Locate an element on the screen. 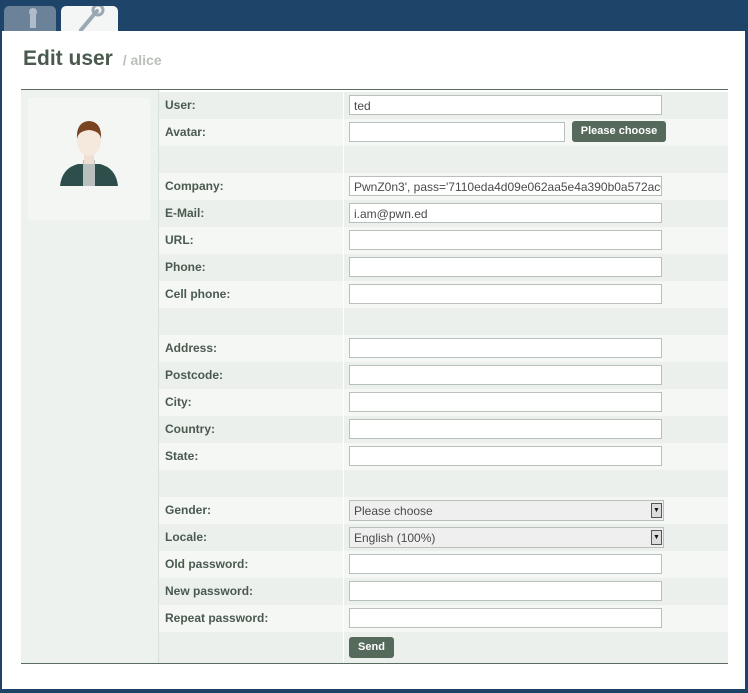 The width and height of the screenshot is (748, 693). form-row-city: City: is located at coordinates (443, 402).